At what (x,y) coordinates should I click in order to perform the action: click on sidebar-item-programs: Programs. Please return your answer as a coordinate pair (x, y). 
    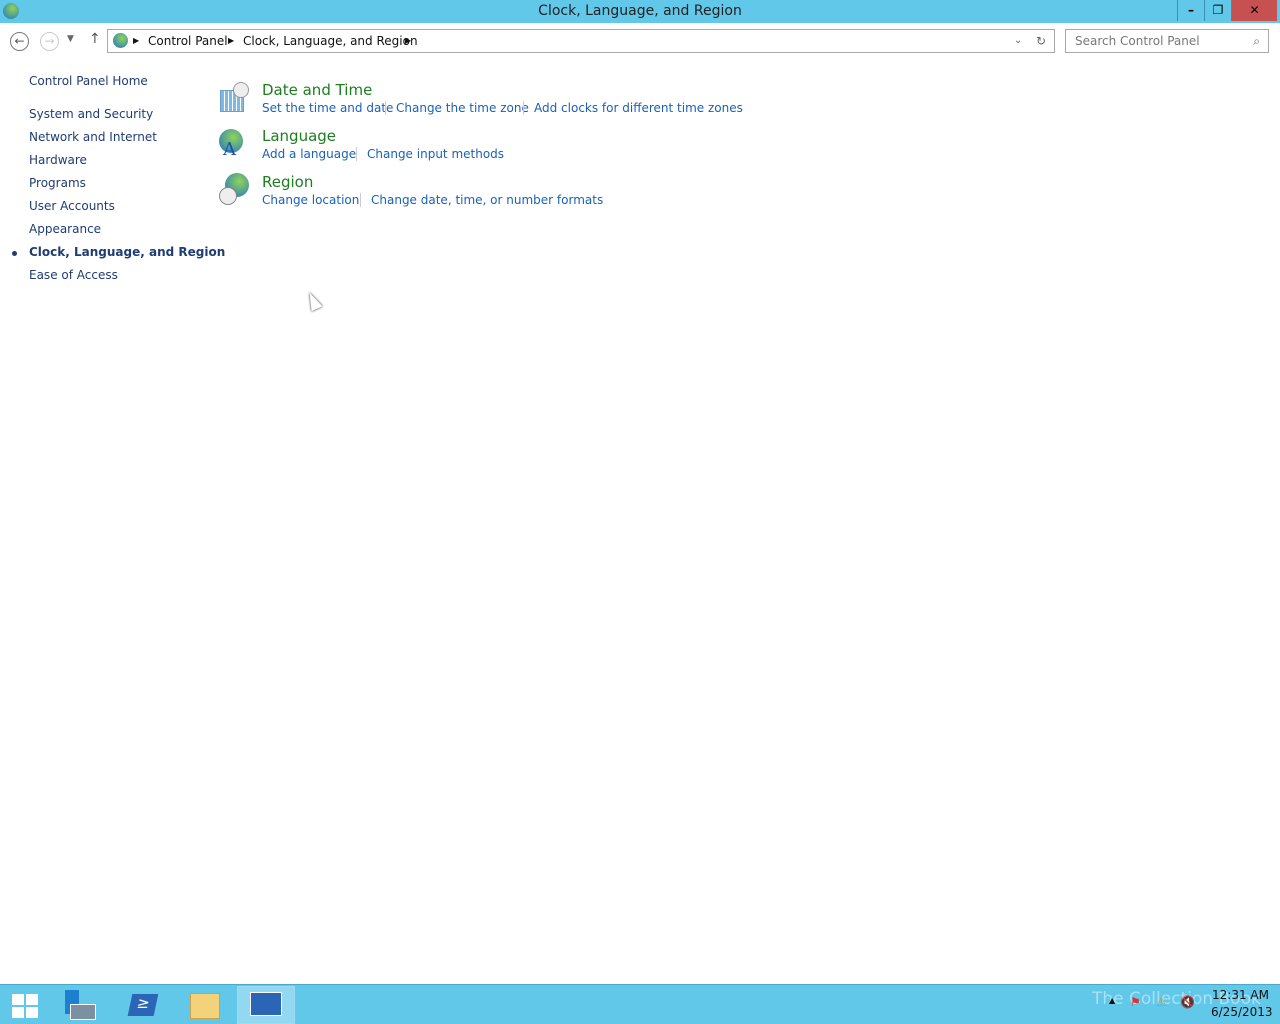
    Looking at the image, I should click on (57, 183).